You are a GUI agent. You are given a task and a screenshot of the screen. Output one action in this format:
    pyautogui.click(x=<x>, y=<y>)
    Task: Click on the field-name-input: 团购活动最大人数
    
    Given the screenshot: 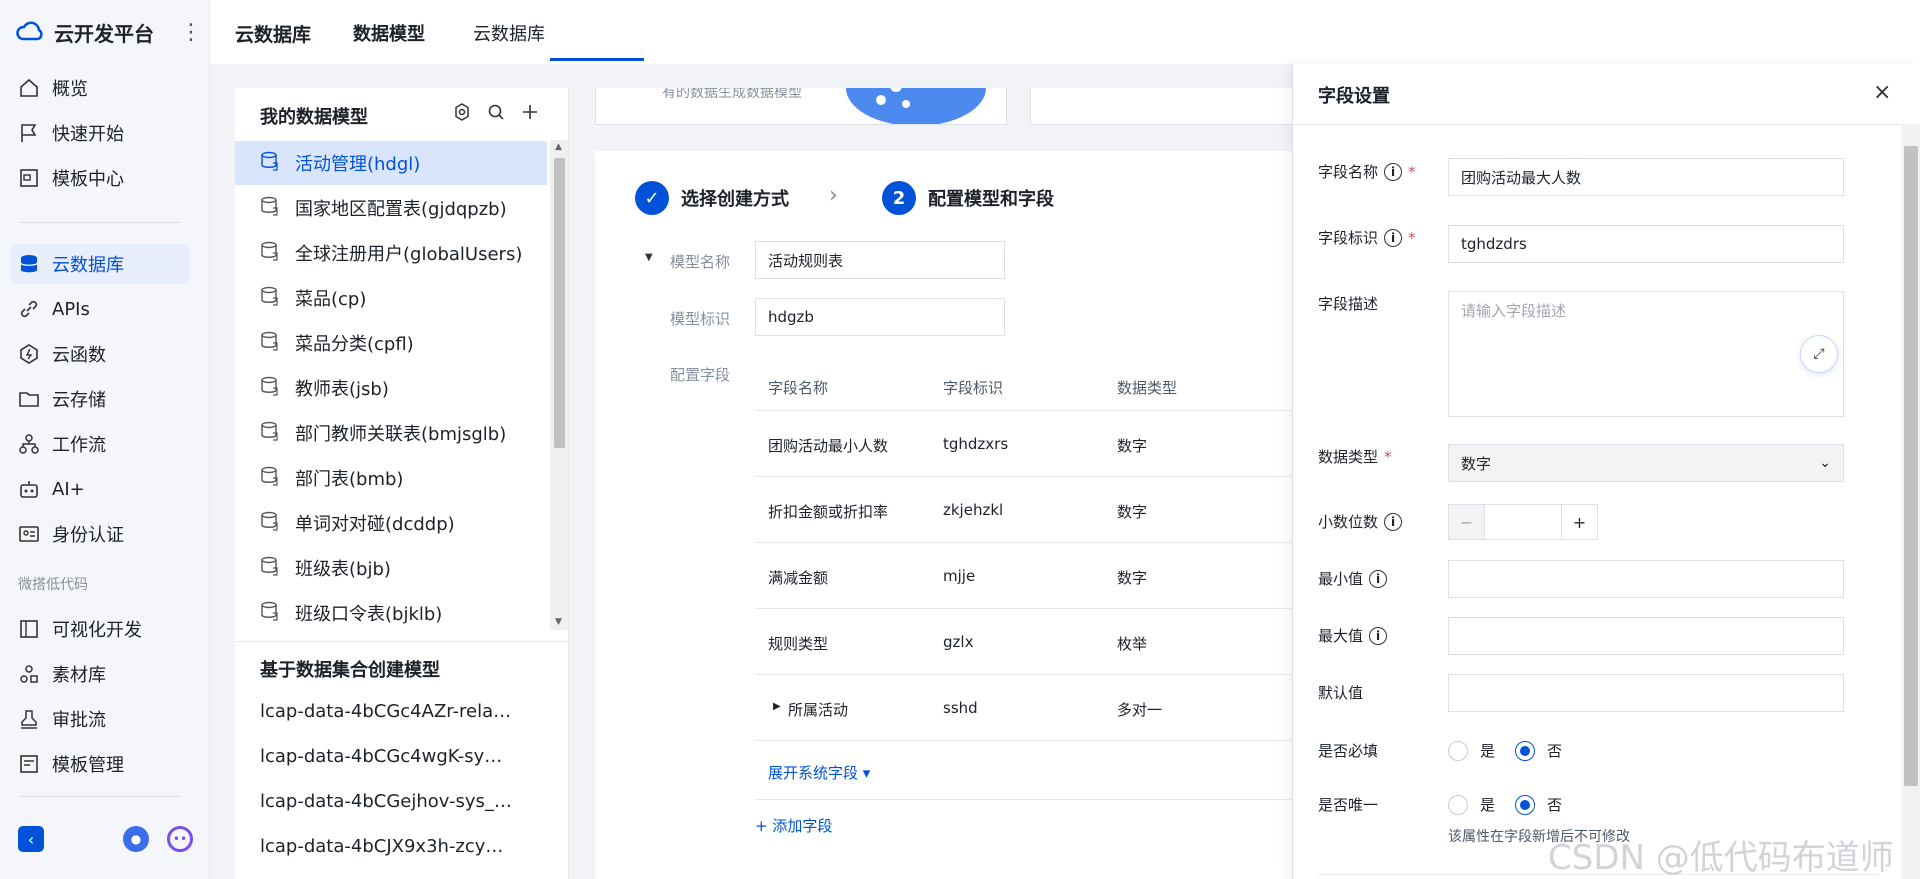 What is the action you would take?
    pyautogui.click(x=1646, y=177)
    